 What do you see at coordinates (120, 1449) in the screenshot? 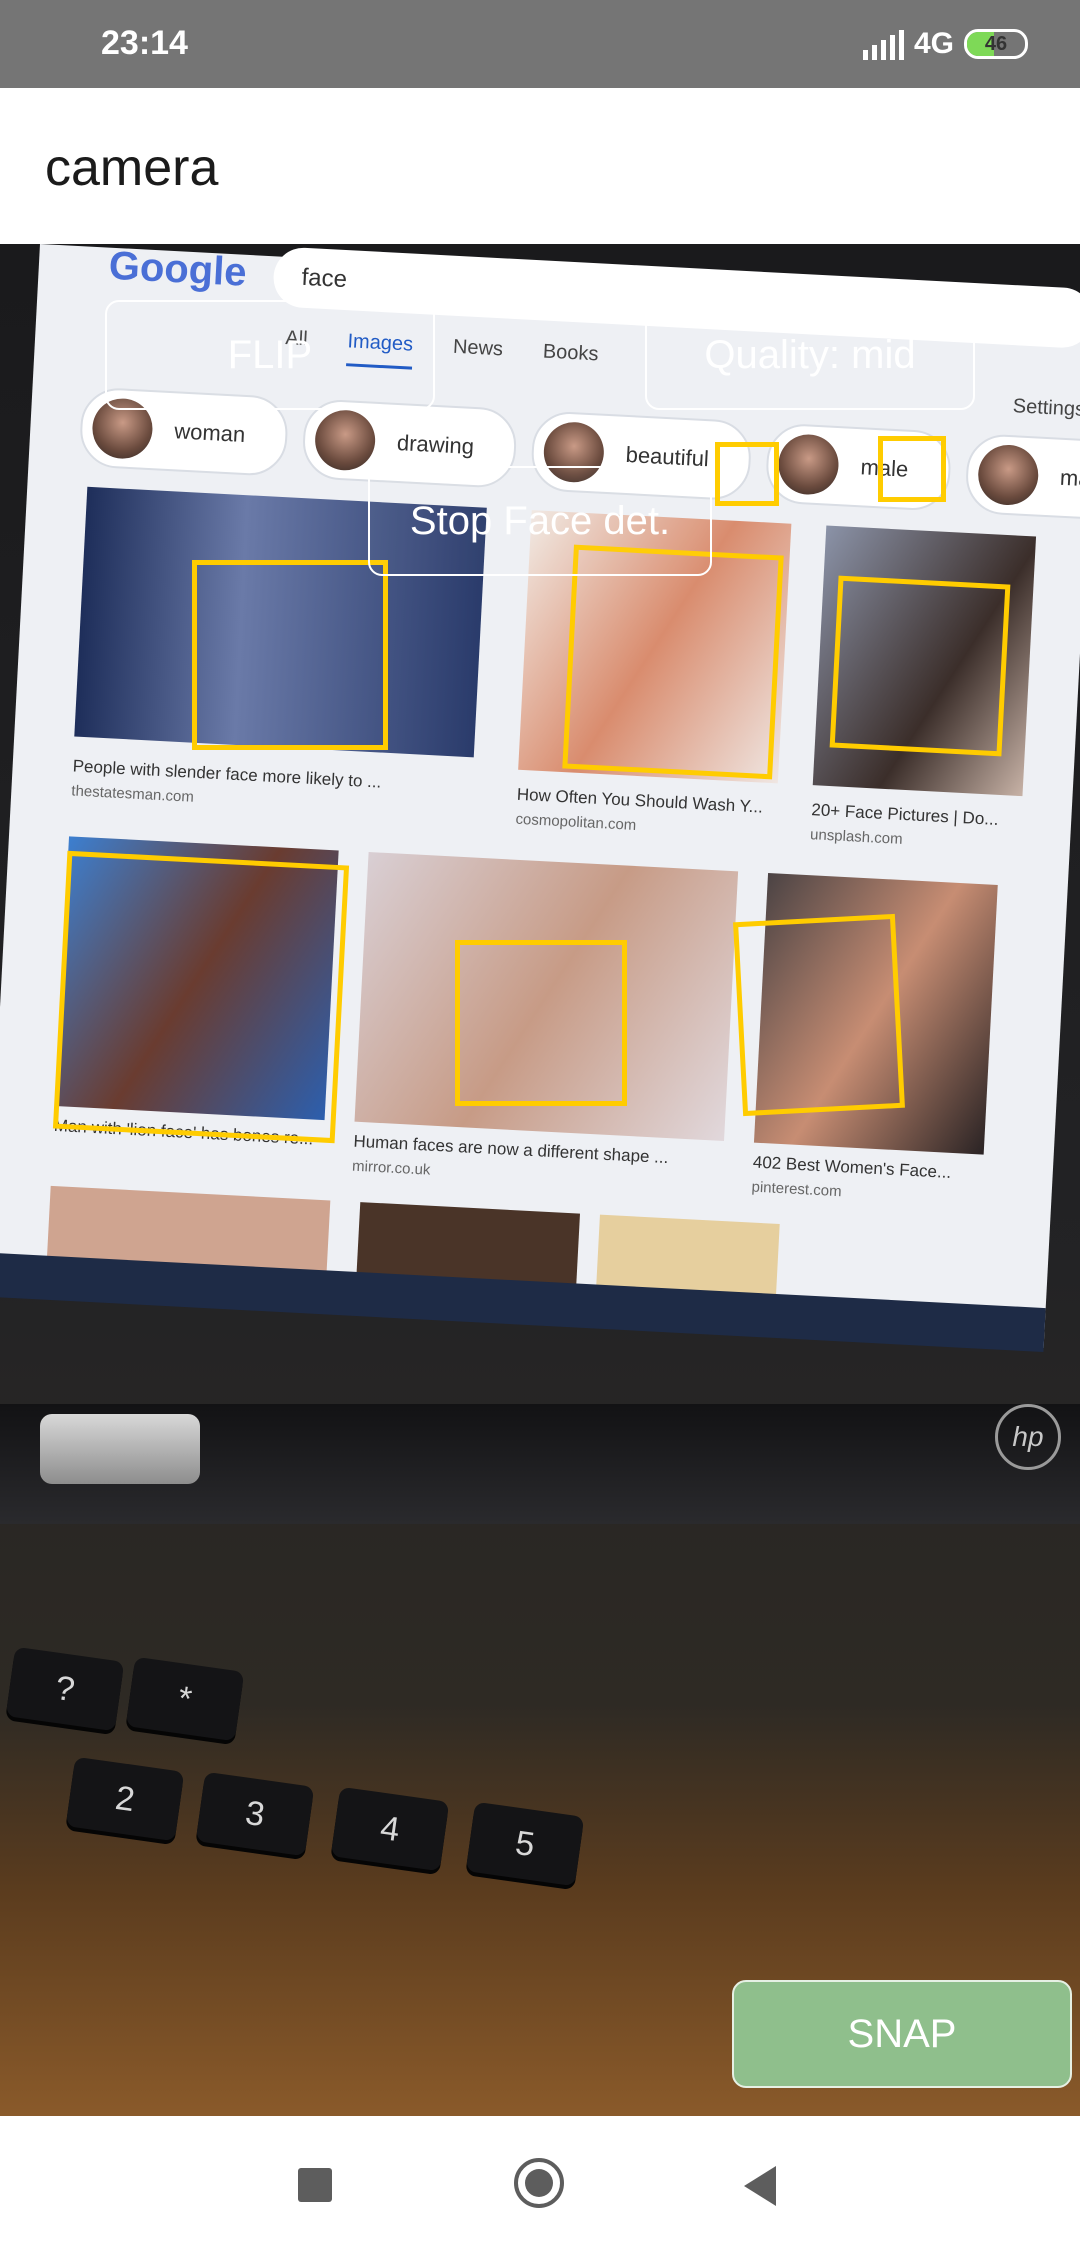
I see `hinge-cap` at bounding box center [120, 1449].